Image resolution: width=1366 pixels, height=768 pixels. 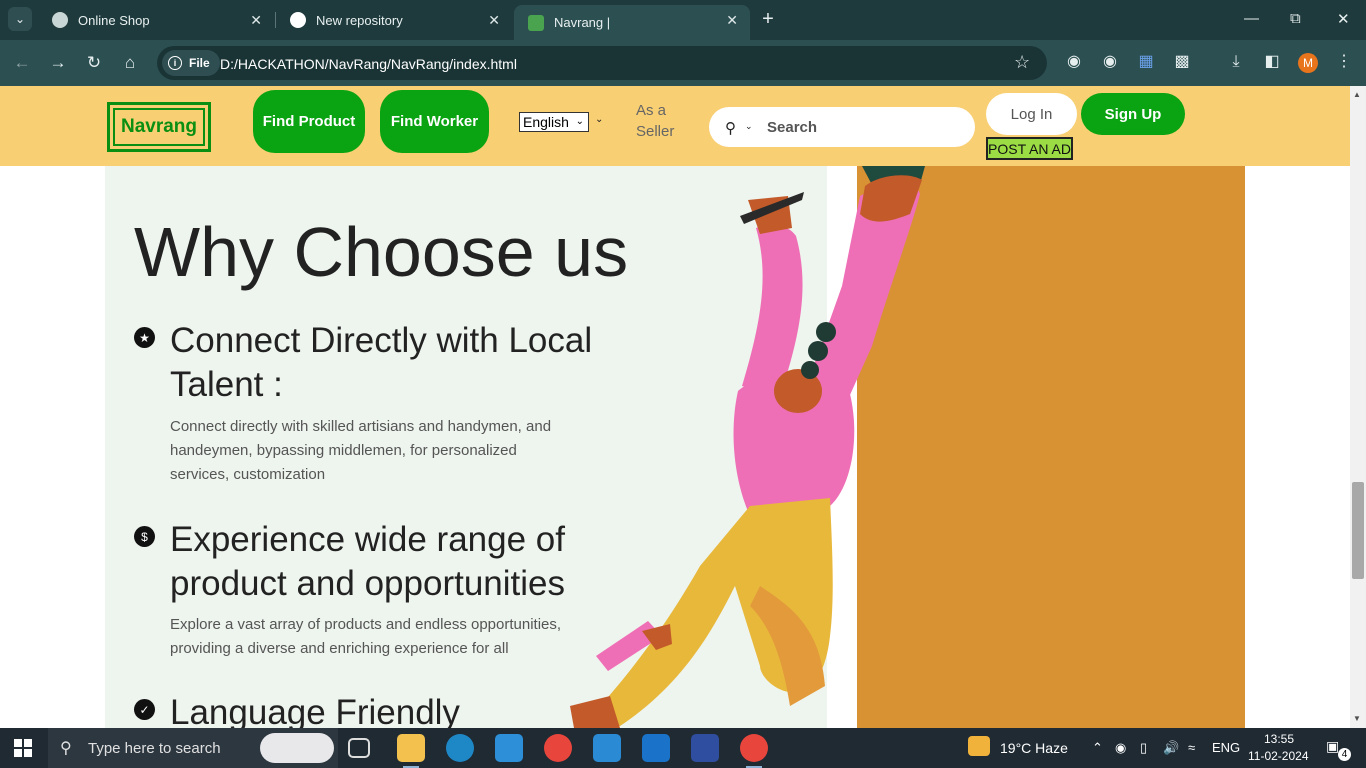 What do you see at coordinates (23, 748) in the screenshot?
I see `windows-start-icon` at bounding box center [23, 748].